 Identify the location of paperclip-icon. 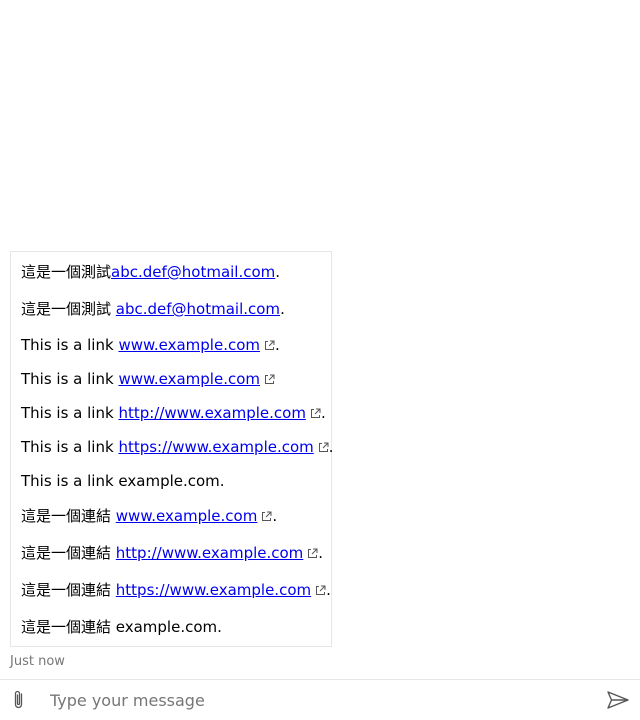
(20, 700).